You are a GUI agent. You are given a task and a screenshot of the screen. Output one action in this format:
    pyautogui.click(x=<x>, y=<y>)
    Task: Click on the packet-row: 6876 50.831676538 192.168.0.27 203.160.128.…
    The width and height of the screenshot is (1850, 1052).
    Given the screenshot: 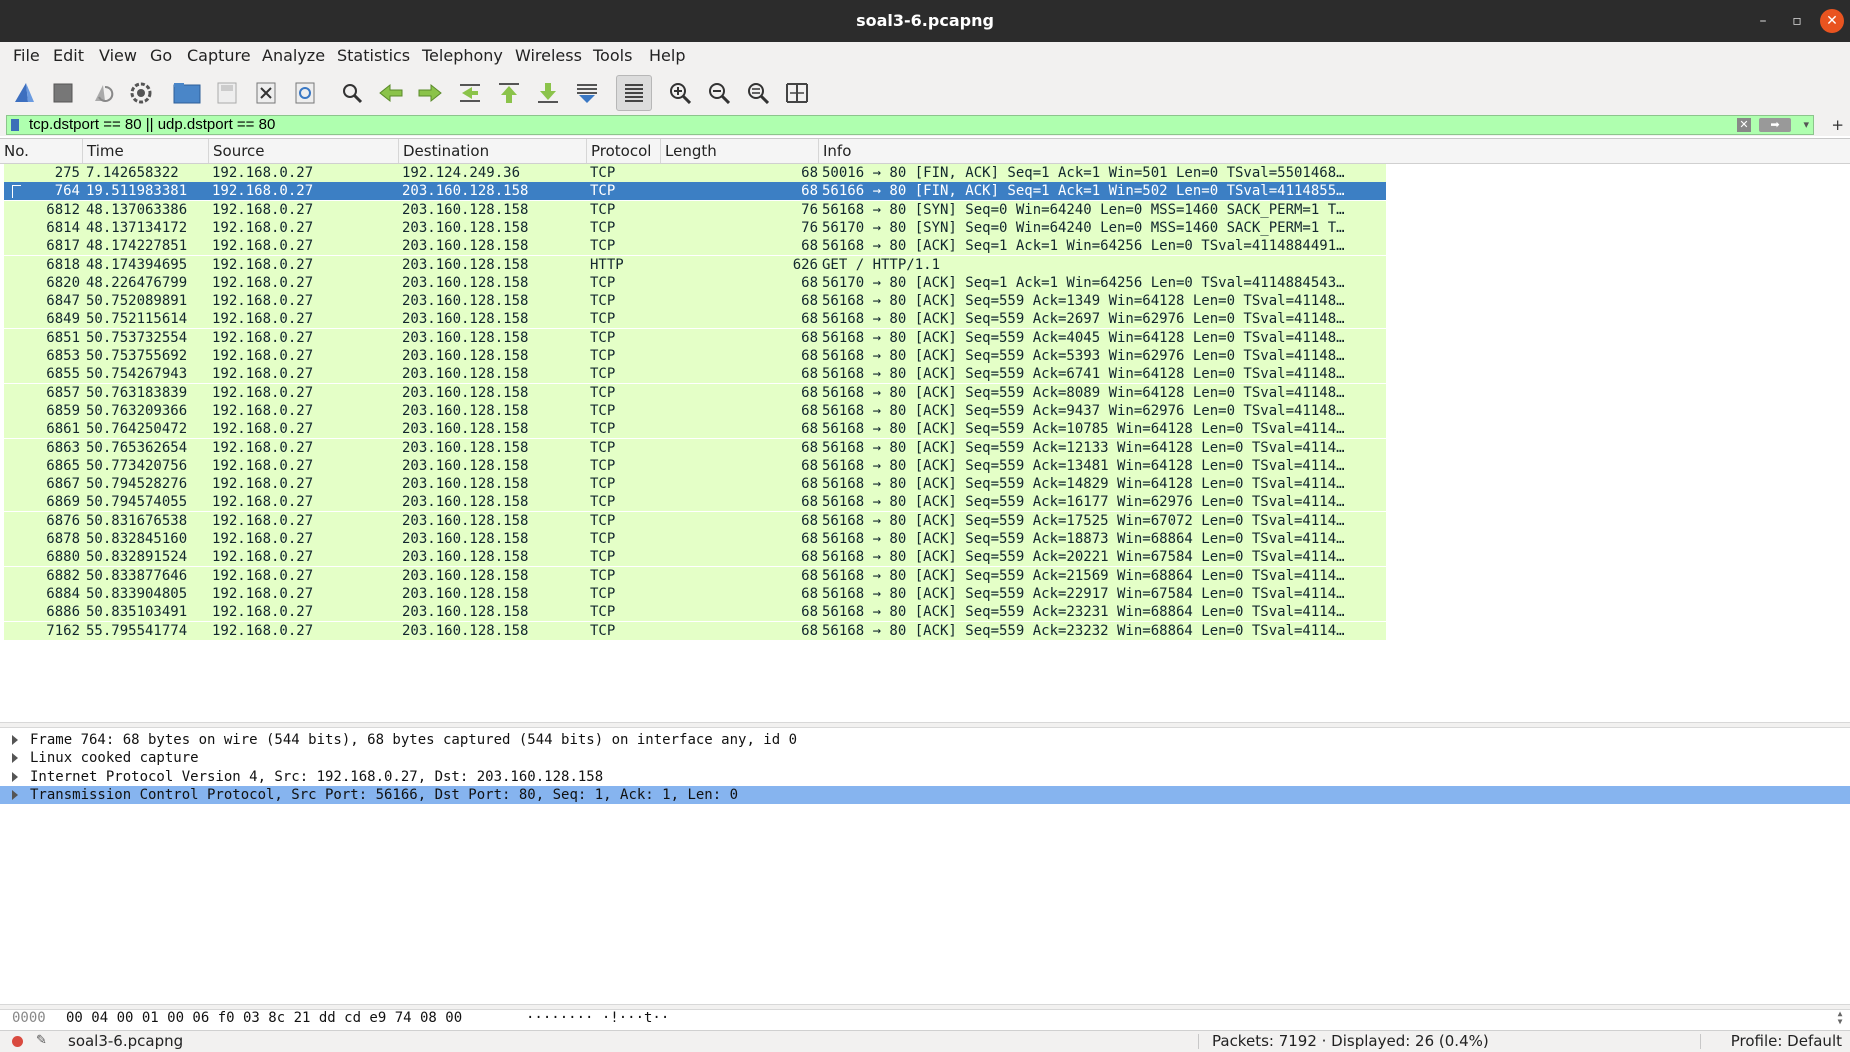 What is the action you would take?
    pyautogui.click(x=695, y=520)
    